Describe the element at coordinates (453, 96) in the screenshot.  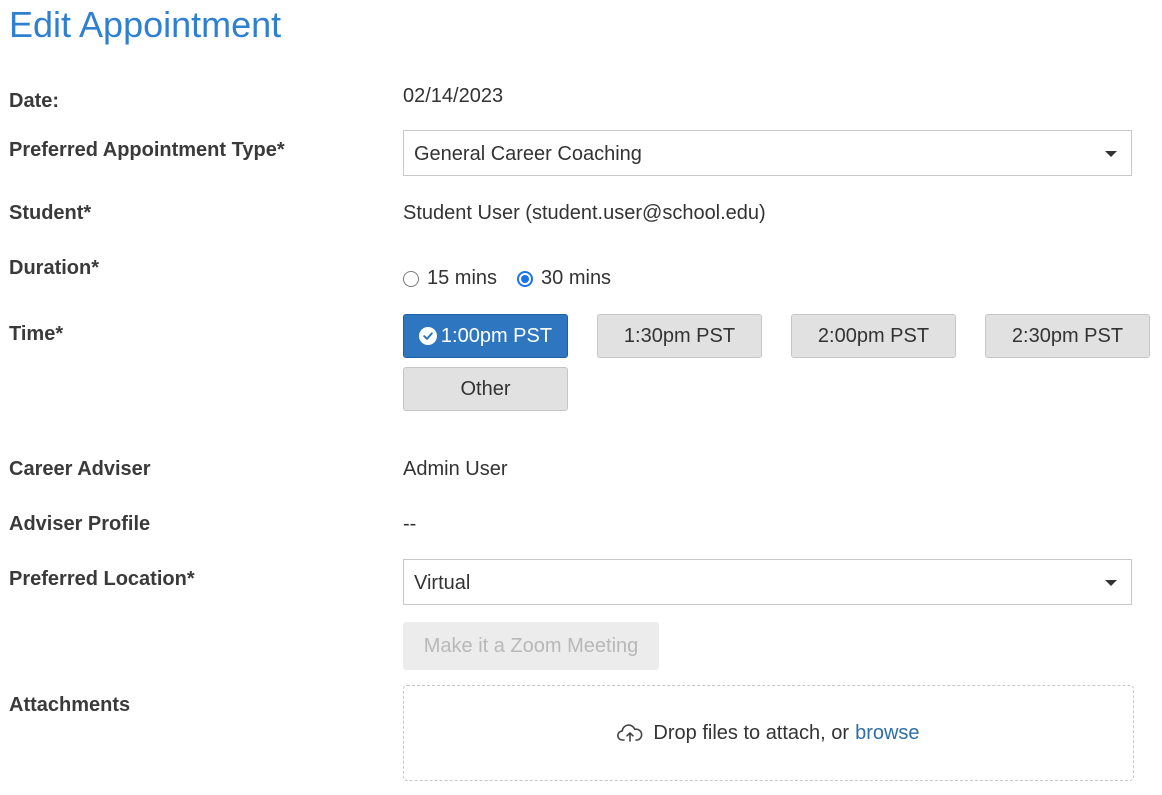
I see `date-value: 02/14/2023` at that location.